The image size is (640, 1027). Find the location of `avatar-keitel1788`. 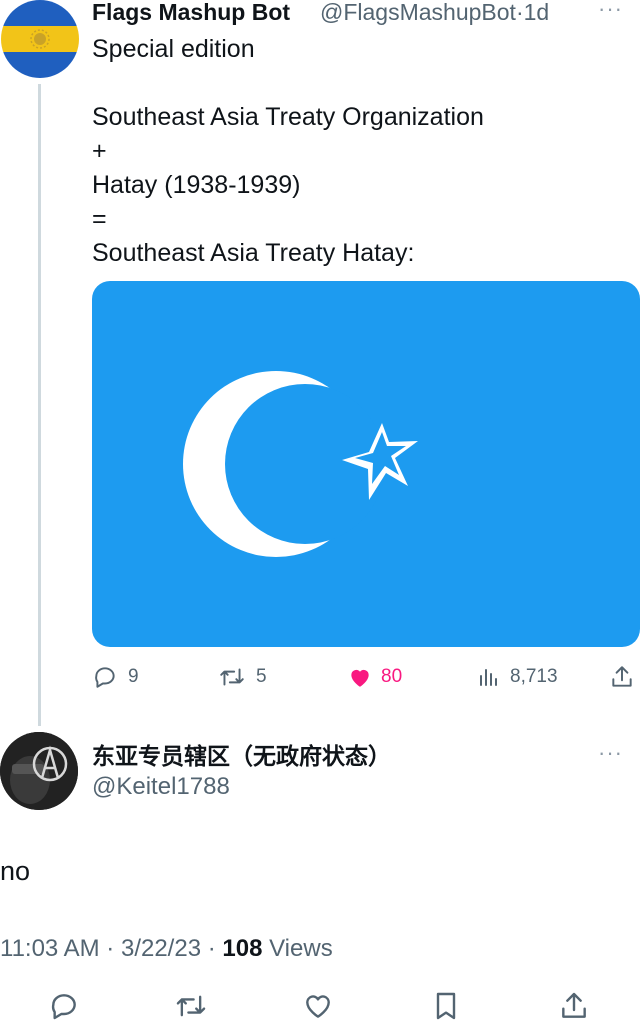

avatar-keitel1788 is located at coordinates (39, 771).